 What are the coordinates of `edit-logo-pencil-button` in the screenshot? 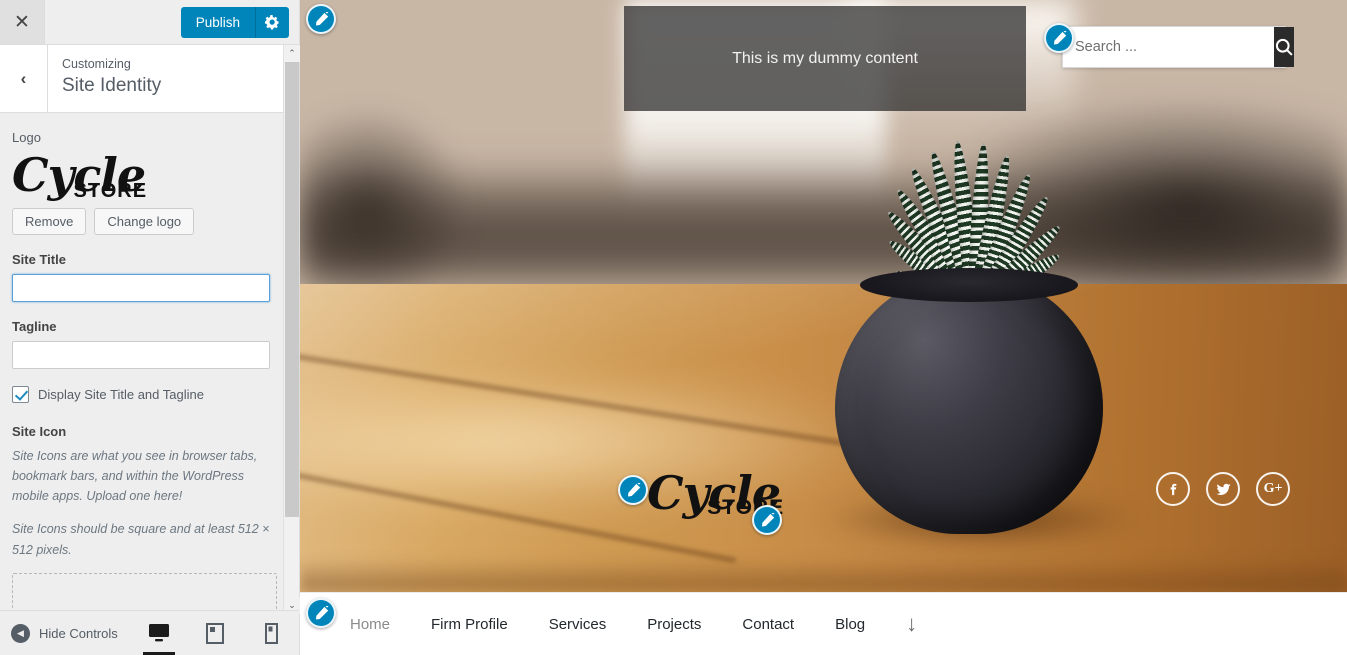 It's located at (633, 490).